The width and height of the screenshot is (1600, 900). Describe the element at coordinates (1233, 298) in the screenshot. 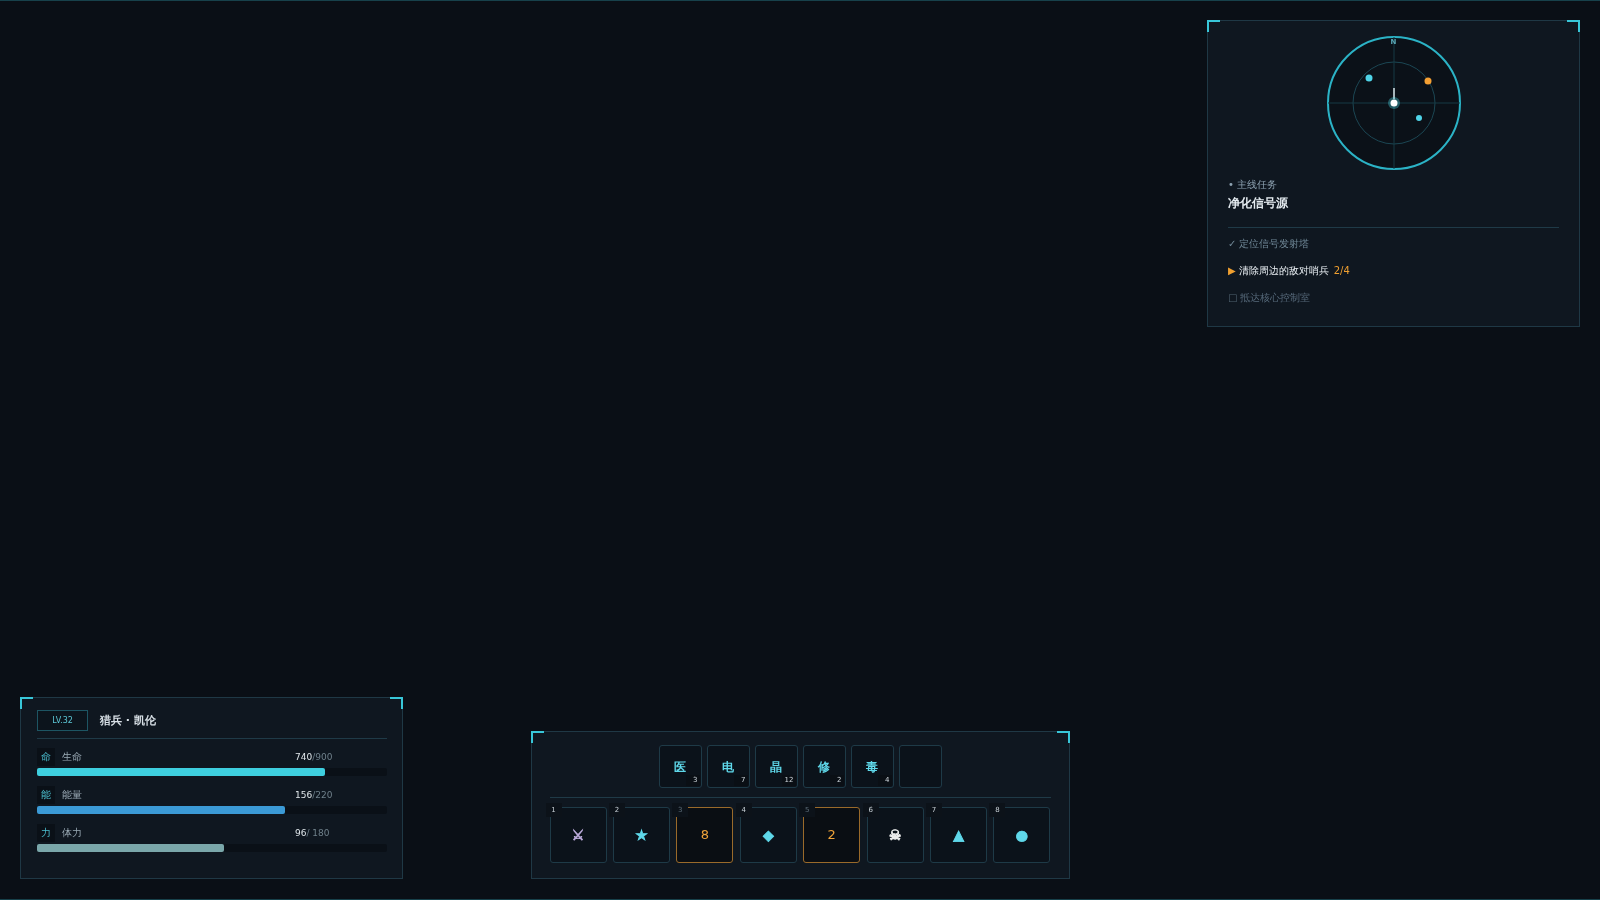

I see `square-icon: □` at that location.